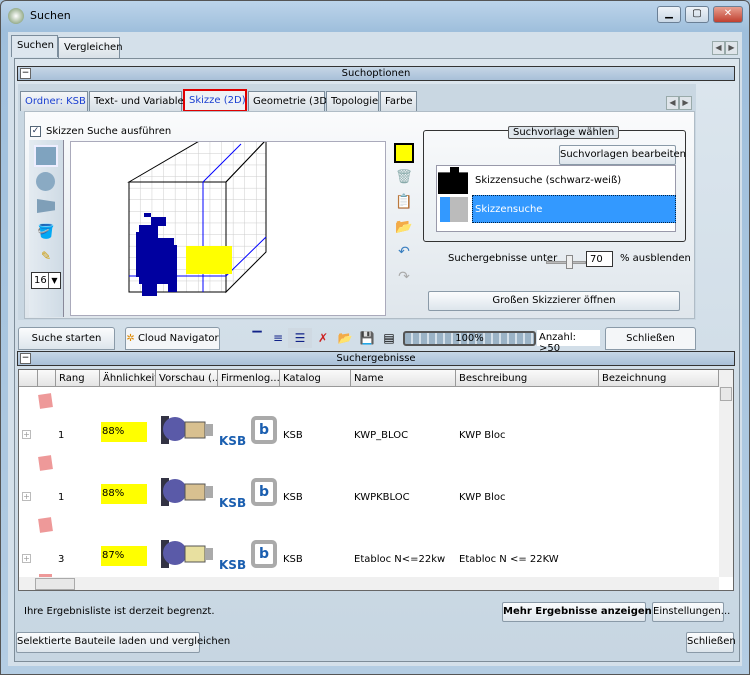  Describe the element at coordinates (726, 394) in the screenshot. I see `vertical-scrollbar-thumb` at that location.